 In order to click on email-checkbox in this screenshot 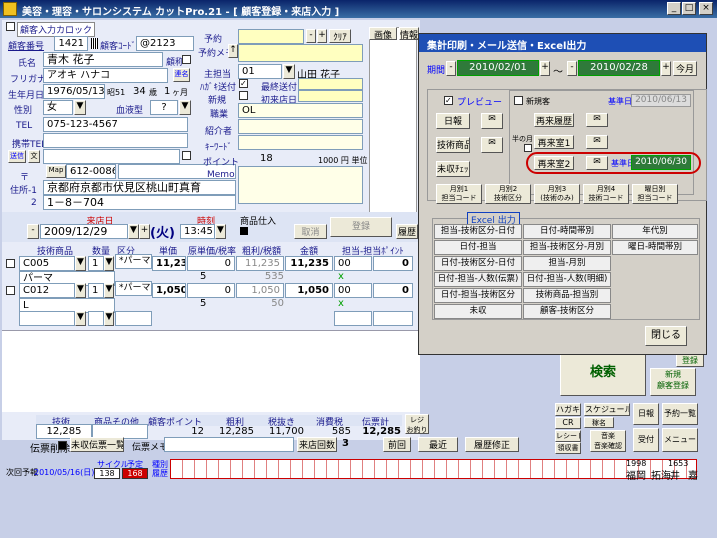, I will do `click(186, 155)`.